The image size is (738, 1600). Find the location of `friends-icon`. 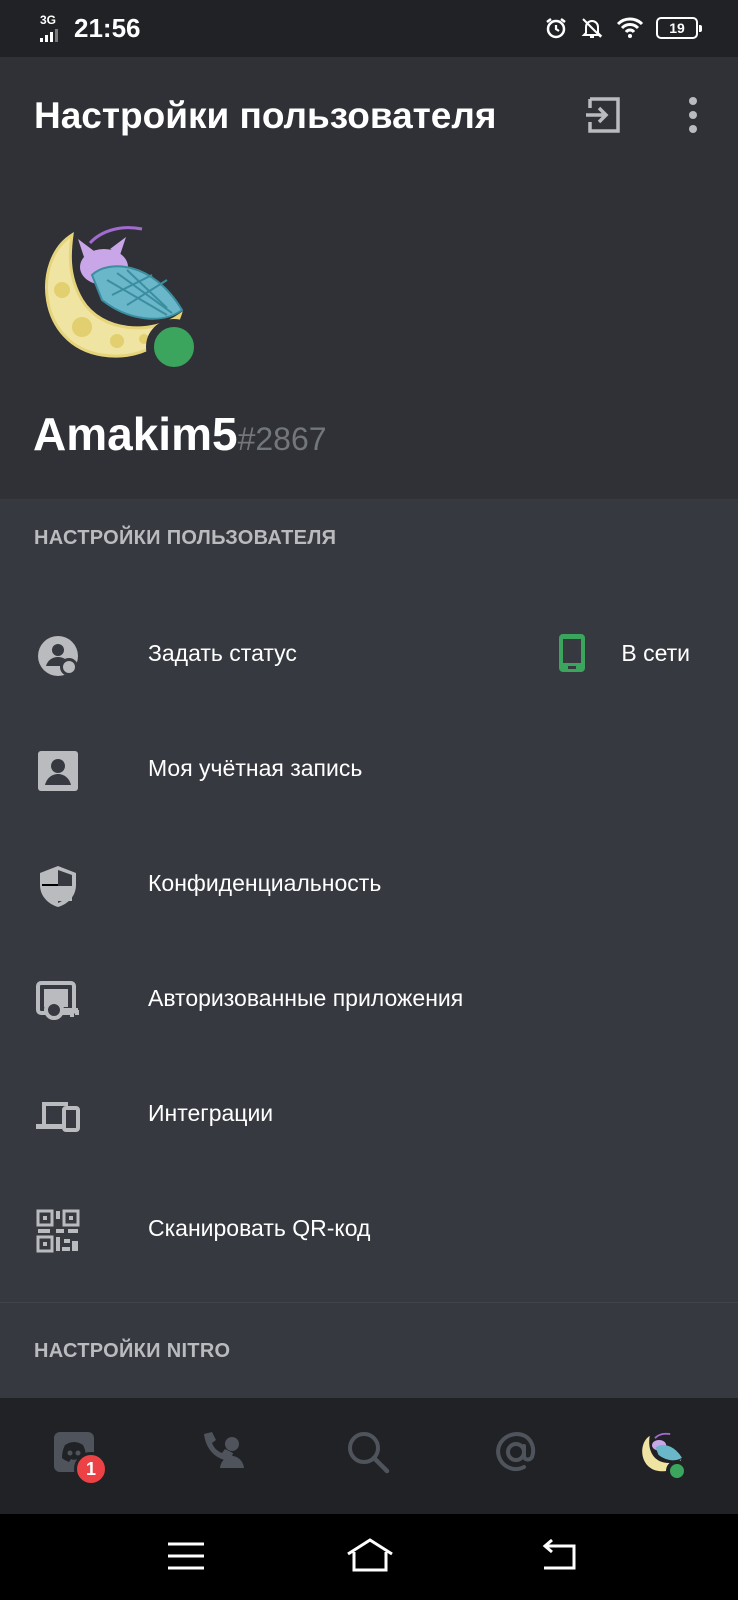

friends-icon is located at coordinates (224, 1450).